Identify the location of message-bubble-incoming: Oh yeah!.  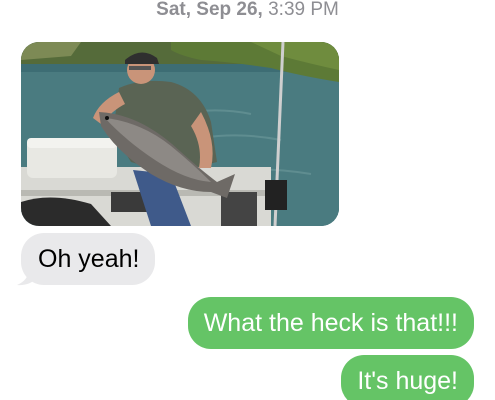
(88, 259).